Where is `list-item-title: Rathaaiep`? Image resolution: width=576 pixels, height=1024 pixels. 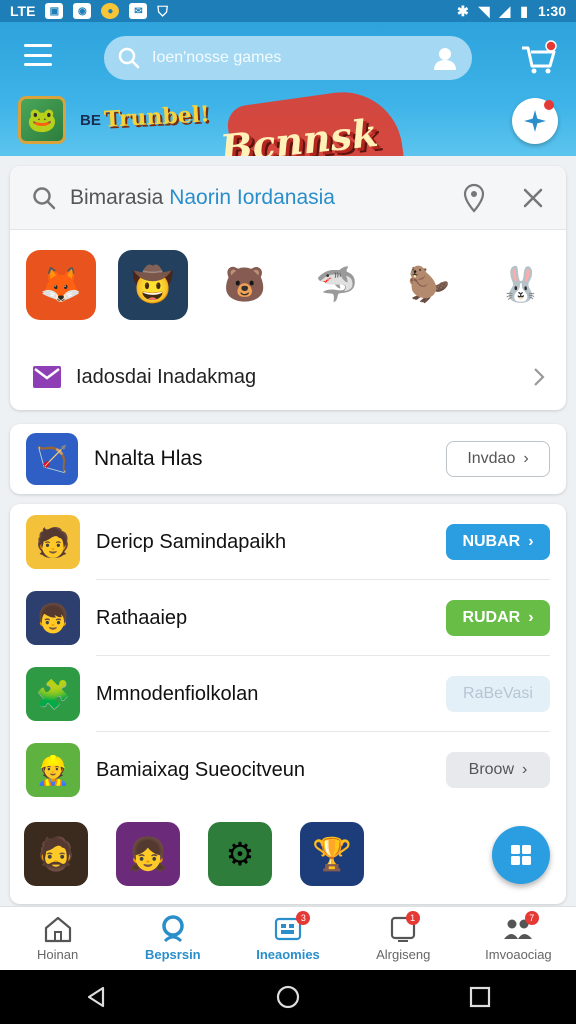 list-item-title: Rathaaiep is located at coordinates (142, 617).